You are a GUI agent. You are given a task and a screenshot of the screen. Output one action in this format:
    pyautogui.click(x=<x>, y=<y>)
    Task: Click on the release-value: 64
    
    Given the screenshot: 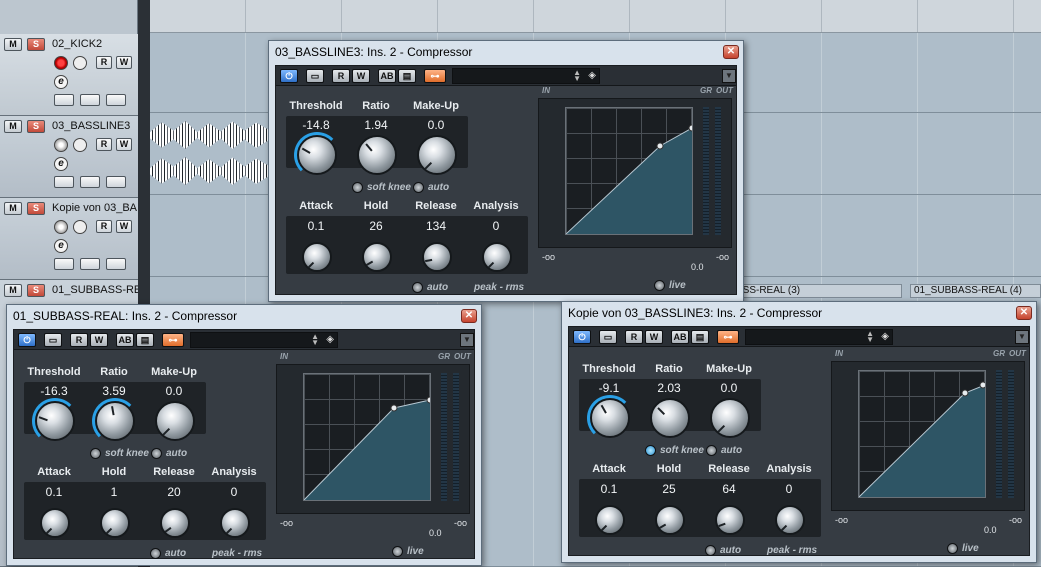 What is the action you would take?
    pyautogui.click(x=729, y=489)
    